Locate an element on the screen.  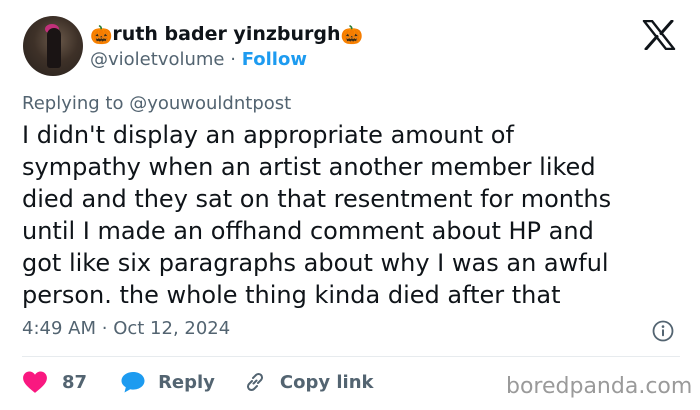
display-name-text: ruth bader yinzburgh is located at coordinates (226, 34).